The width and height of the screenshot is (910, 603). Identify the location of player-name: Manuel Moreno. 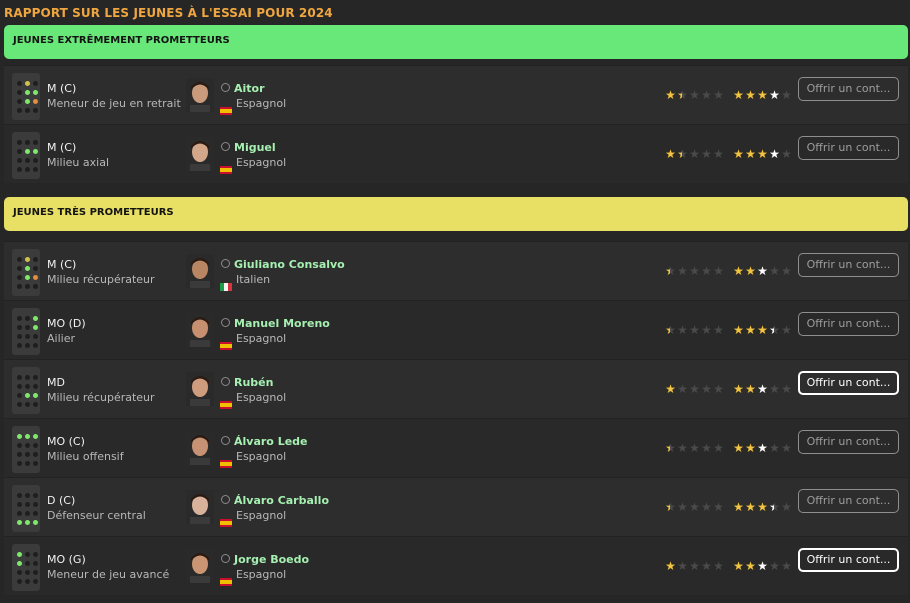
(282, 323).